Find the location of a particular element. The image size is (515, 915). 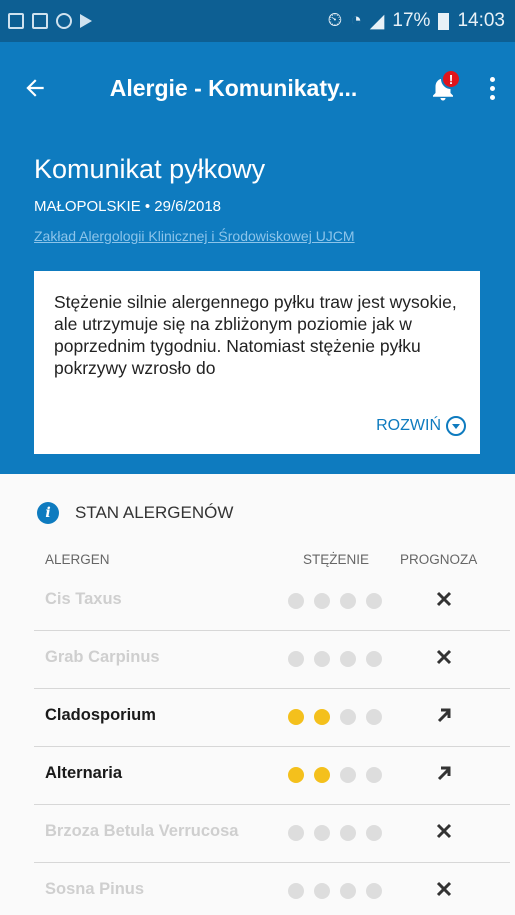

allergen-row: Alternaria is located at coordinates (257, 775).